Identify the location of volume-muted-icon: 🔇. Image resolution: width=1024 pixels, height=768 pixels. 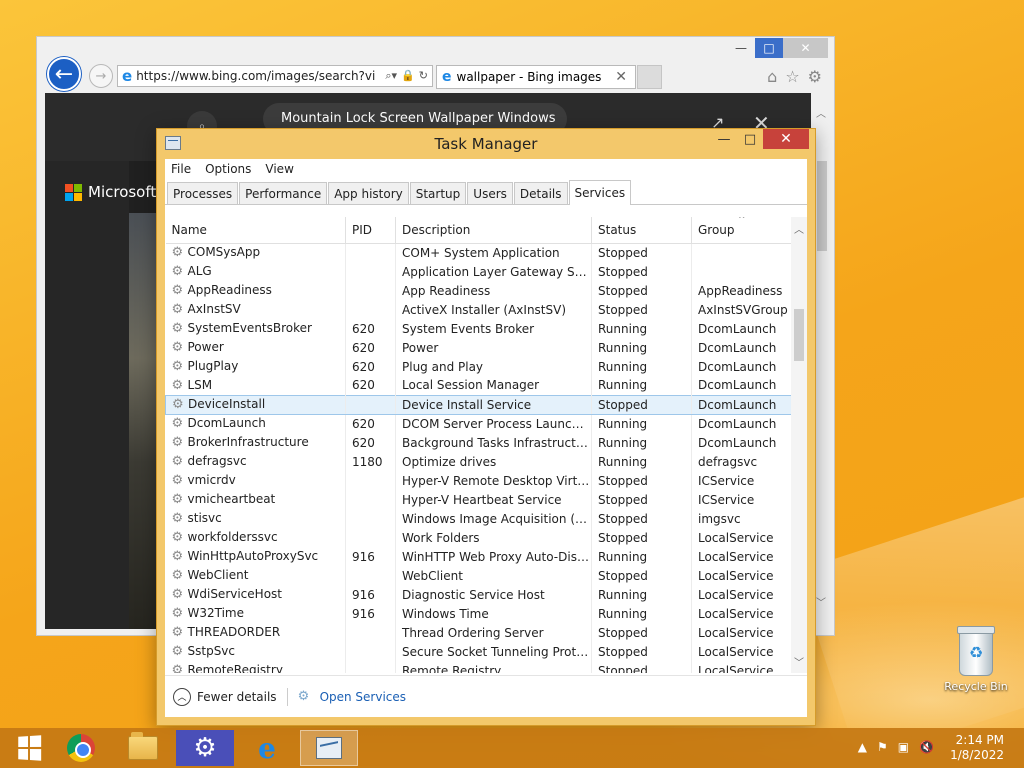
(926, 747).